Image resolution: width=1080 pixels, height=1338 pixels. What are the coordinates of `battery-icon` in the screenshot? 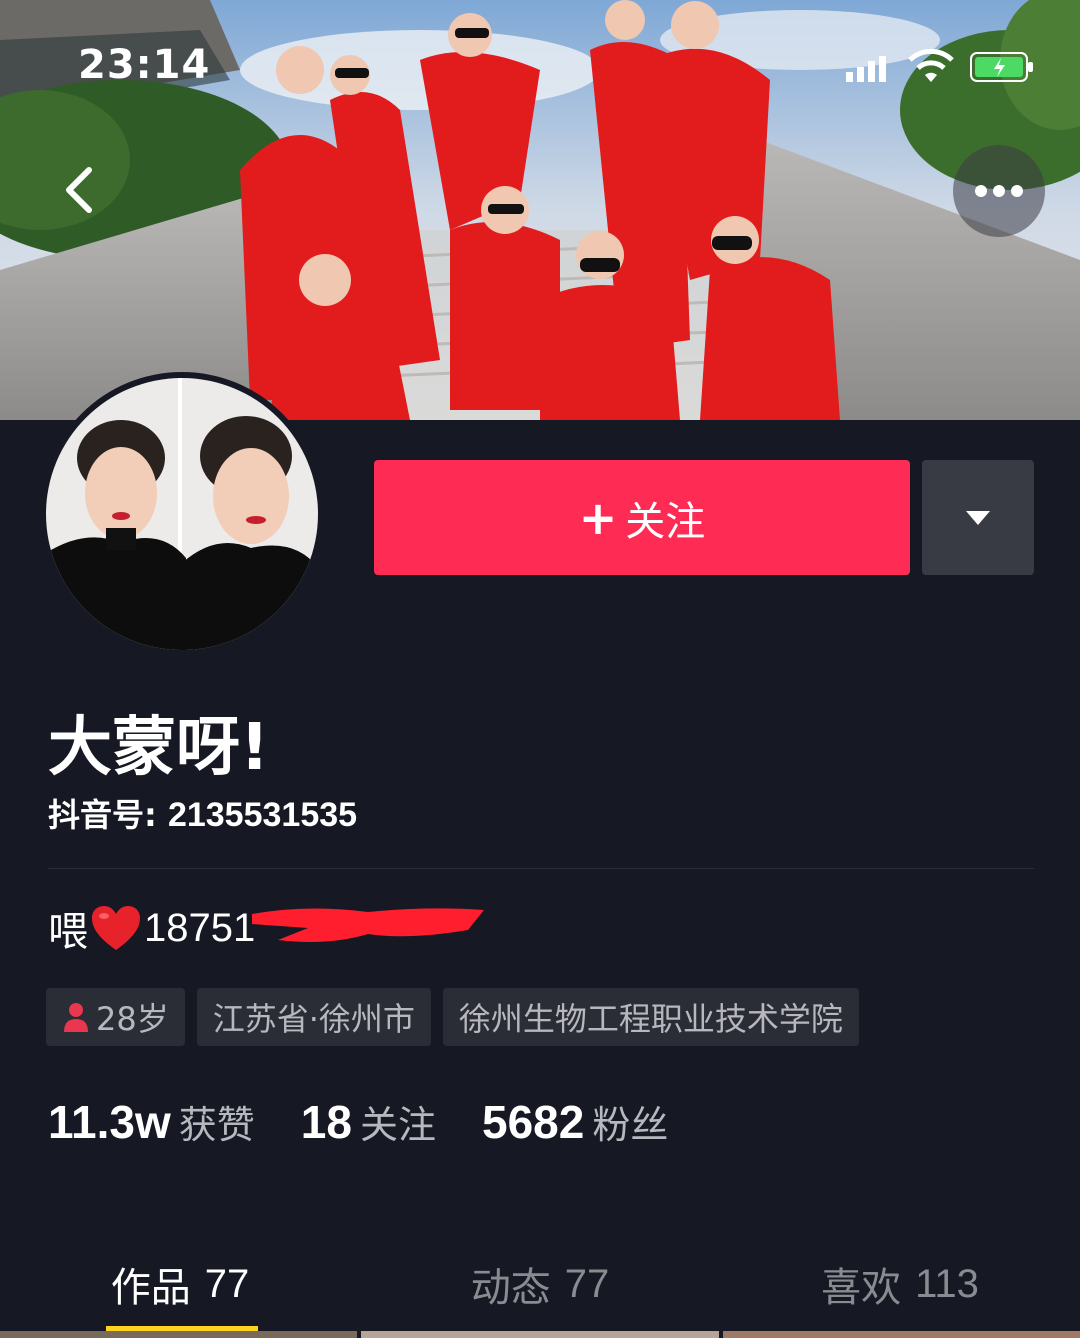 It's located at (1001, 67).